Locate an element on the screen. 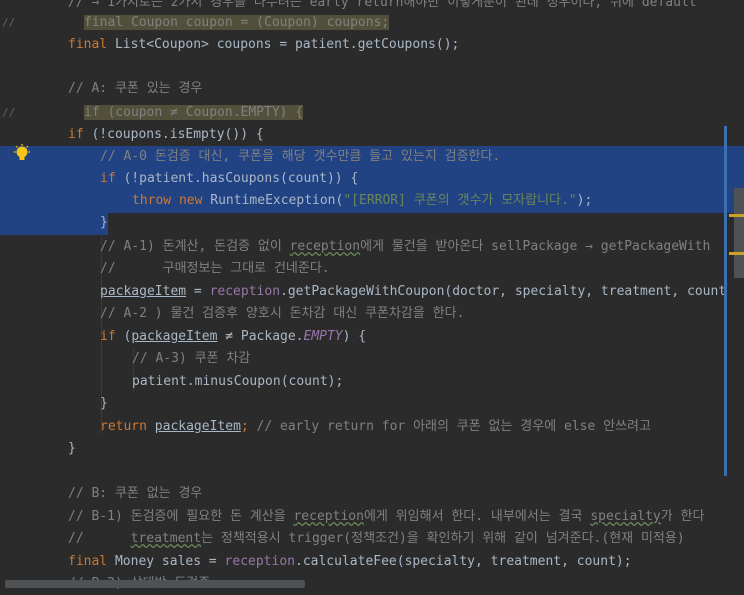  code-token: ; is located at coordinates (248, 426).